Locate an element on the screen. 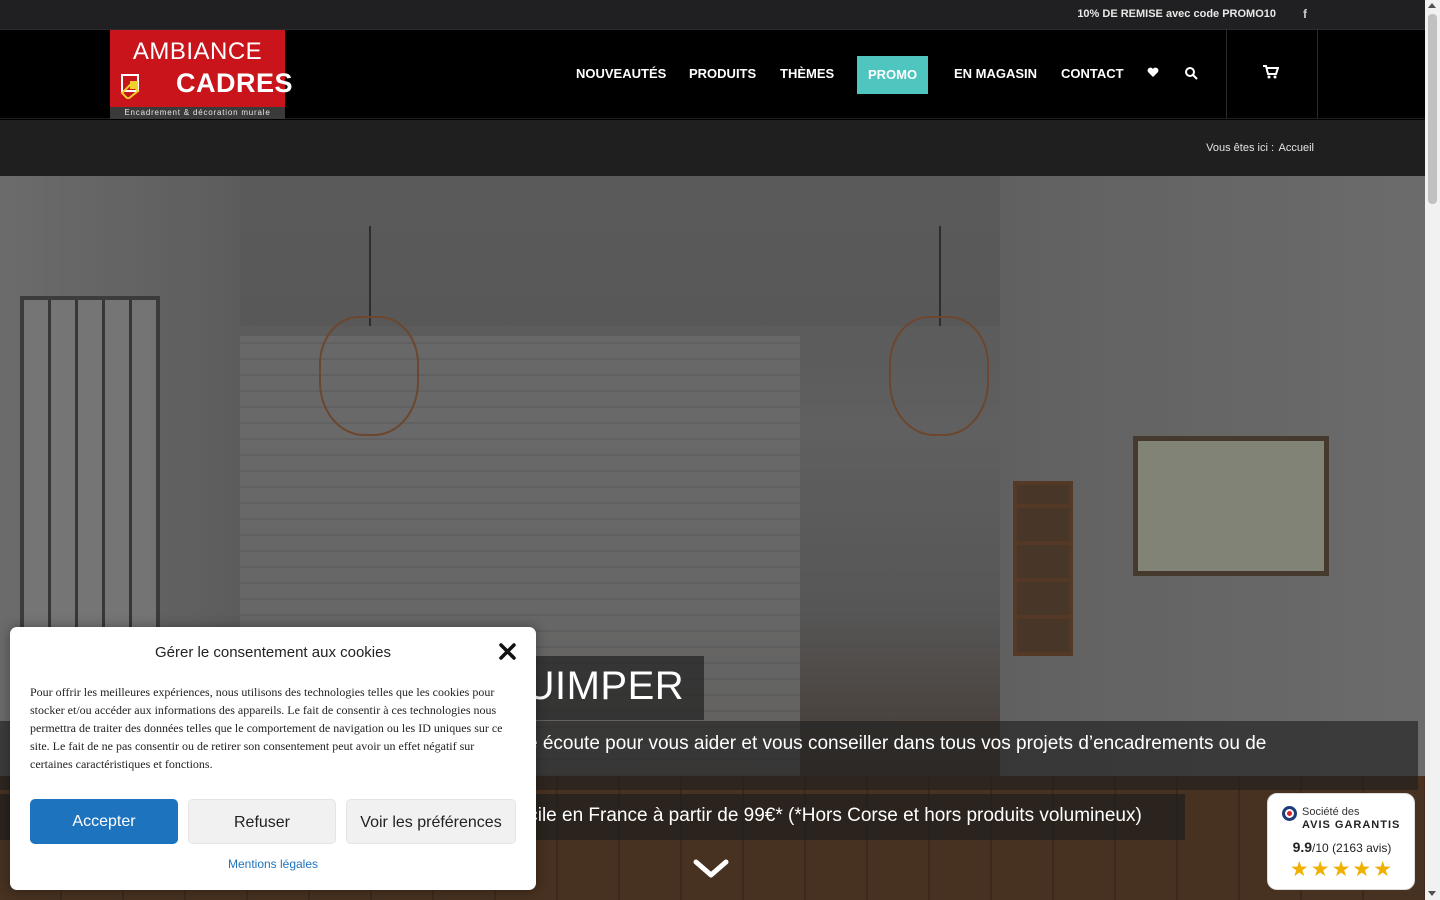 The width and height of the screenshot is (1440, 900). reviews-stars-icon: ★★★★★ is located at coordinates (1342, 869).